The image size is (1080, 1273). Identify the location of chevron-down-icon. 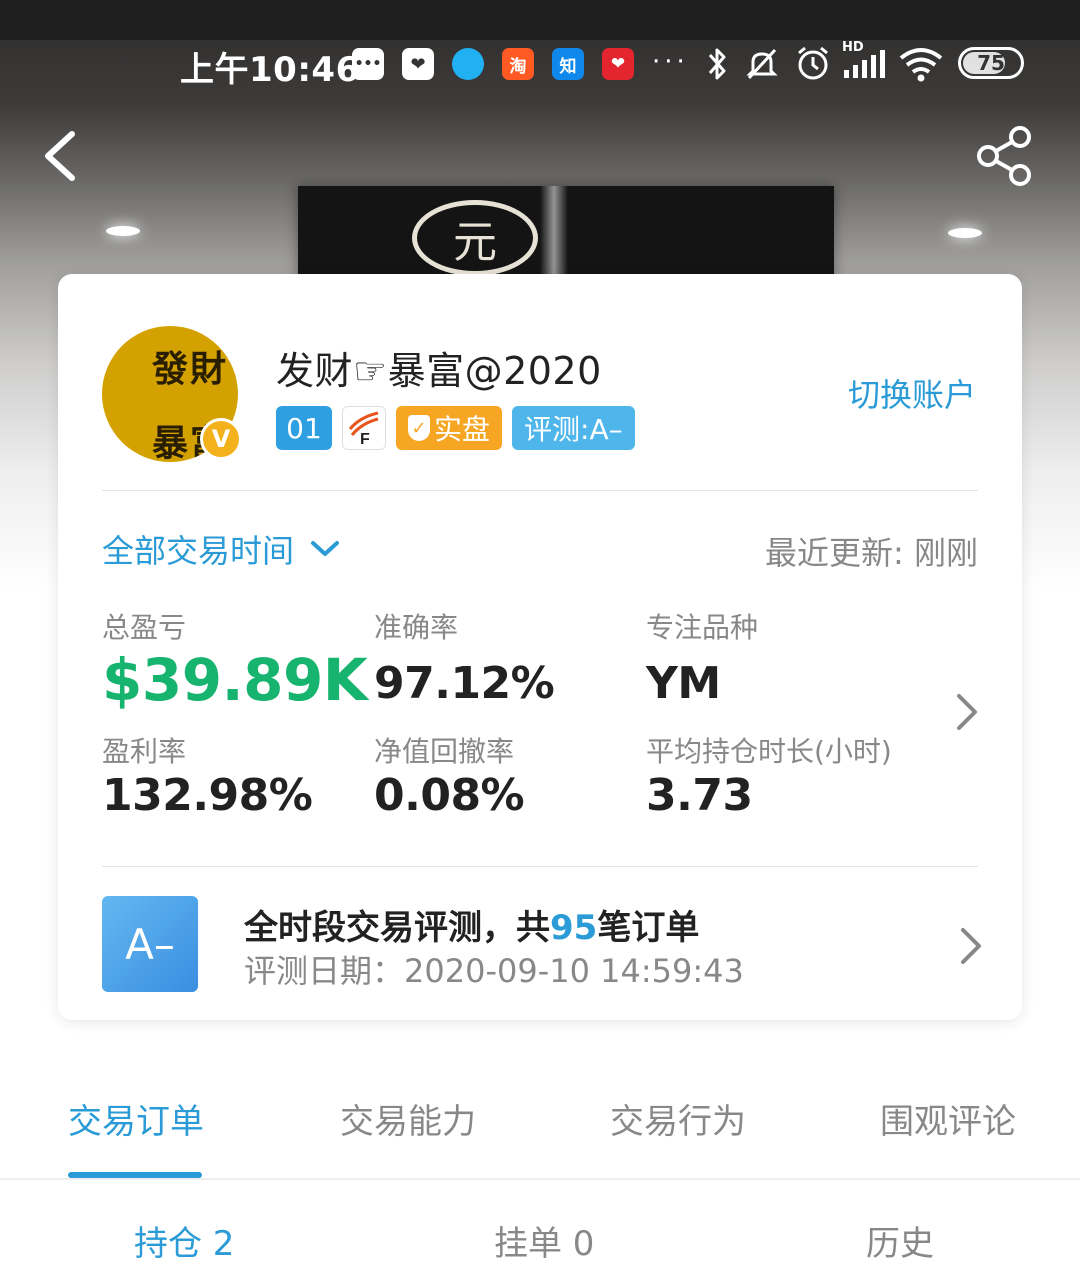
(325, 548).